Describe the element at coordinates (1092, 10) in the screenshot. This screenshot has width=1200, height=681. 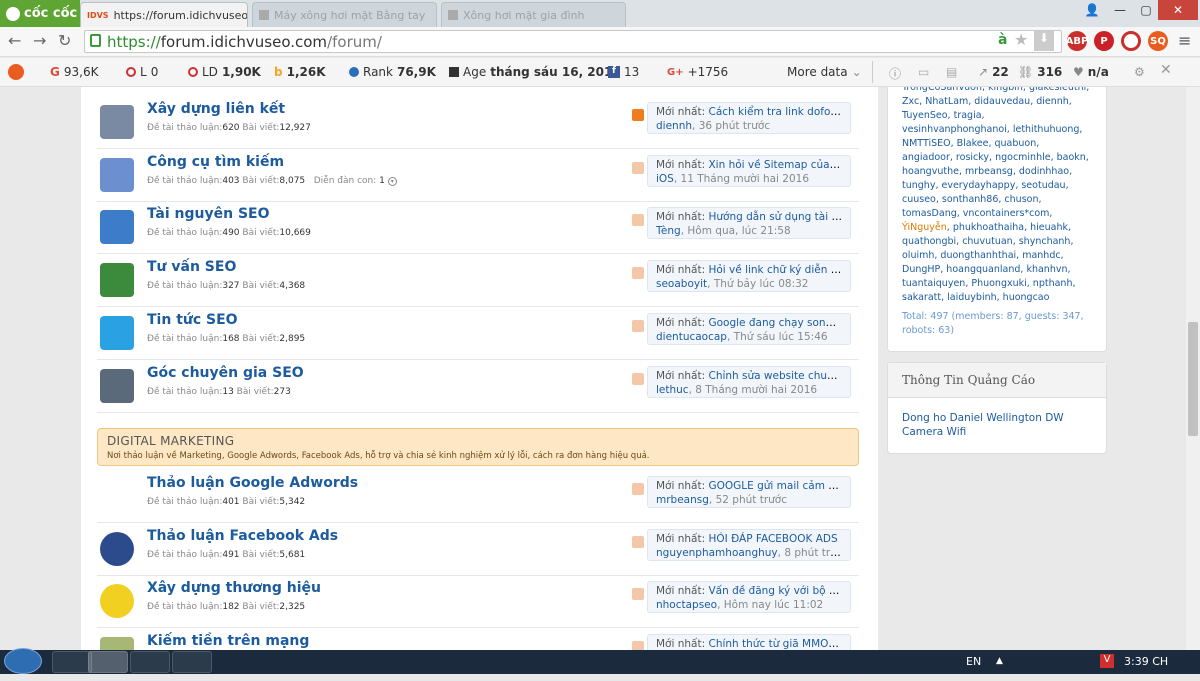
I see `profile-icon: 👤` at that location.